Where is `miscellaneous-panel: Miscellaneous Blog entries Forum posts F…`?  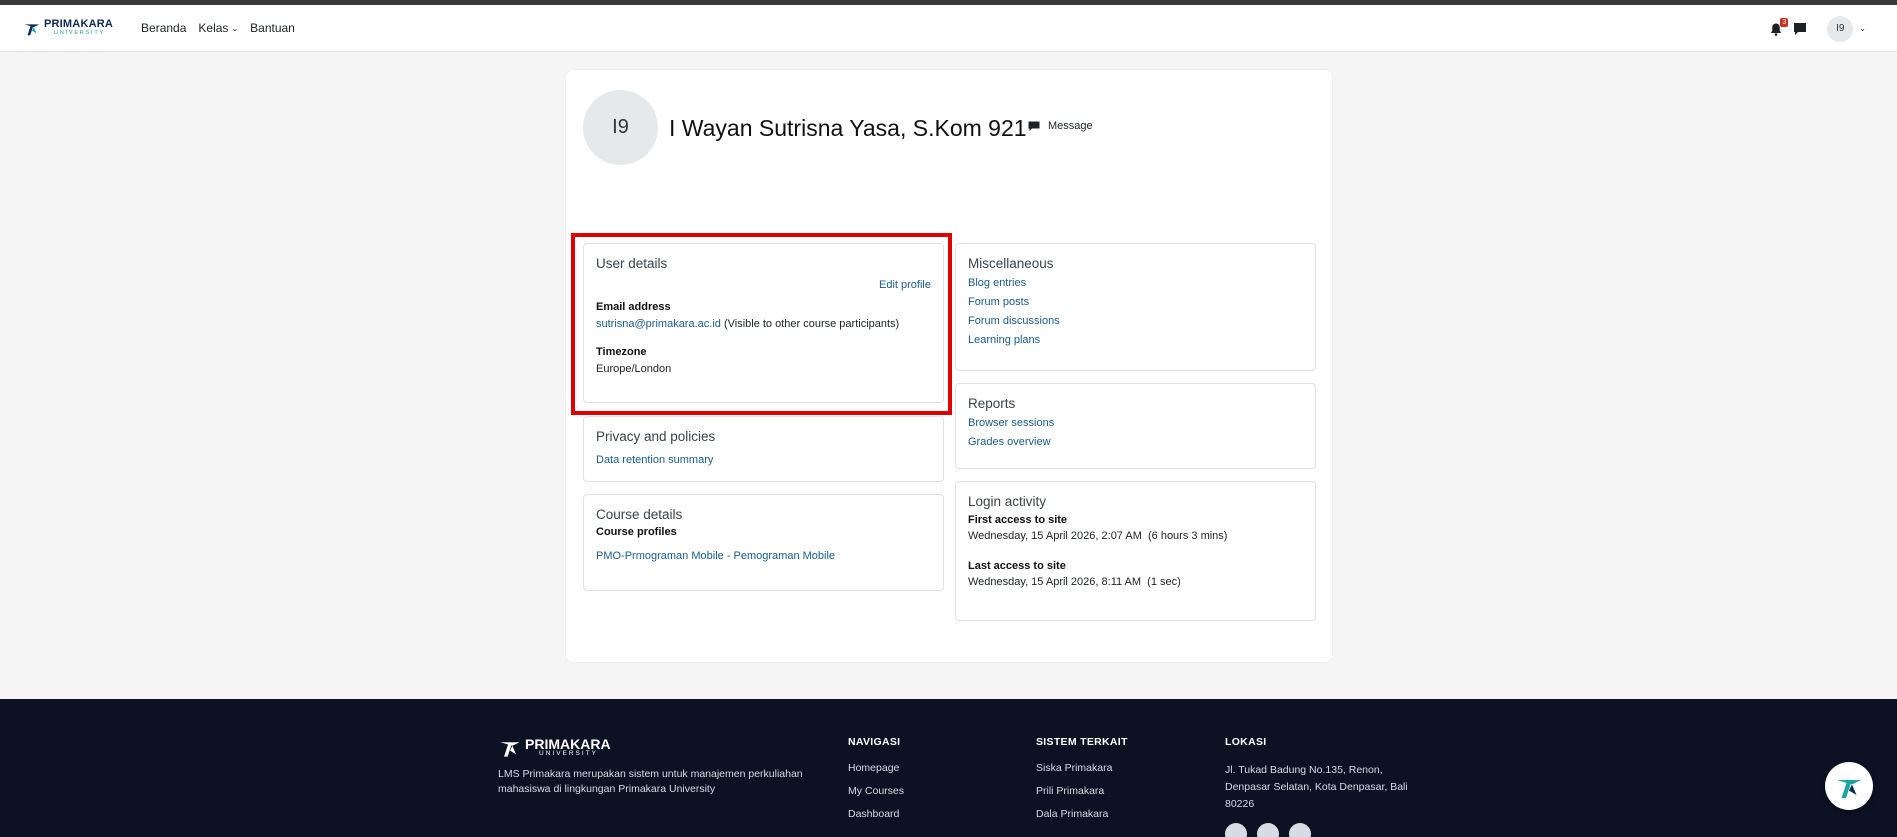 miscellaneous-panel: Miscellaneous Blog entries Forum posts F… is located at coordinates (1135, 307).